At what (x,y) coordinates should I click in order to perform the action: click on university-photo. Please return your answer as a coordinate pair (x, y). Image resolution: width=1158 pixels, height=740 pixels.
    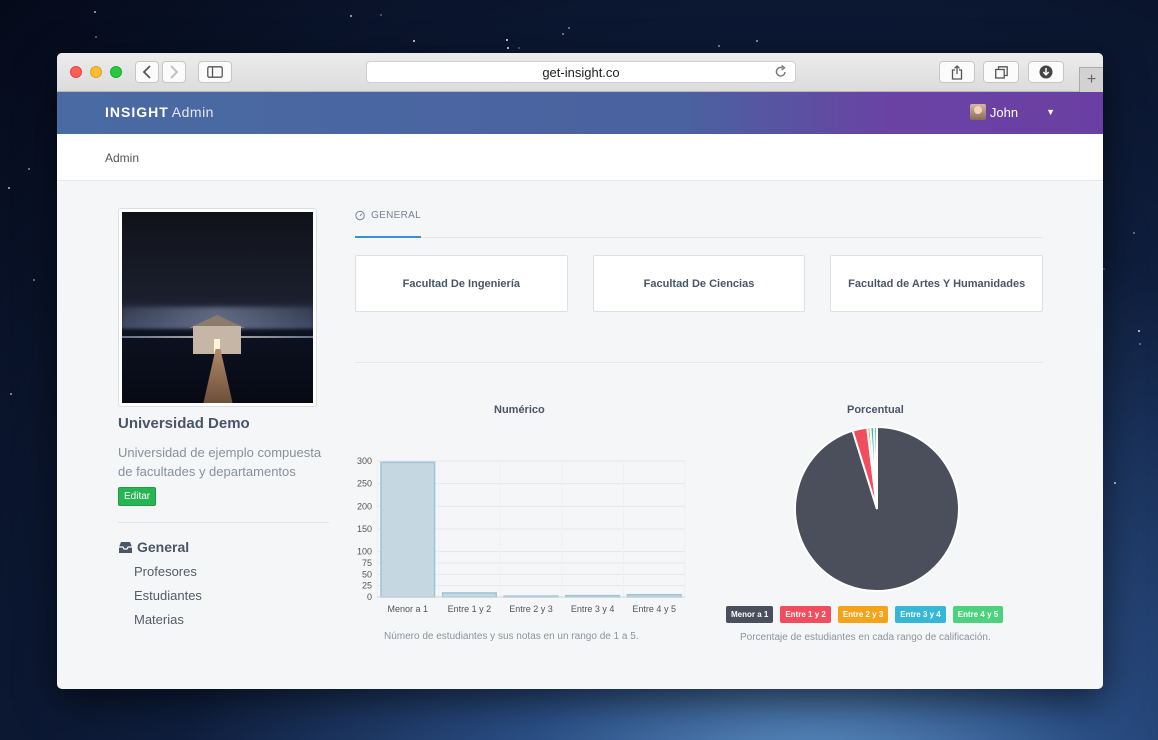
    Looking at the image, I should click on (217, 307).